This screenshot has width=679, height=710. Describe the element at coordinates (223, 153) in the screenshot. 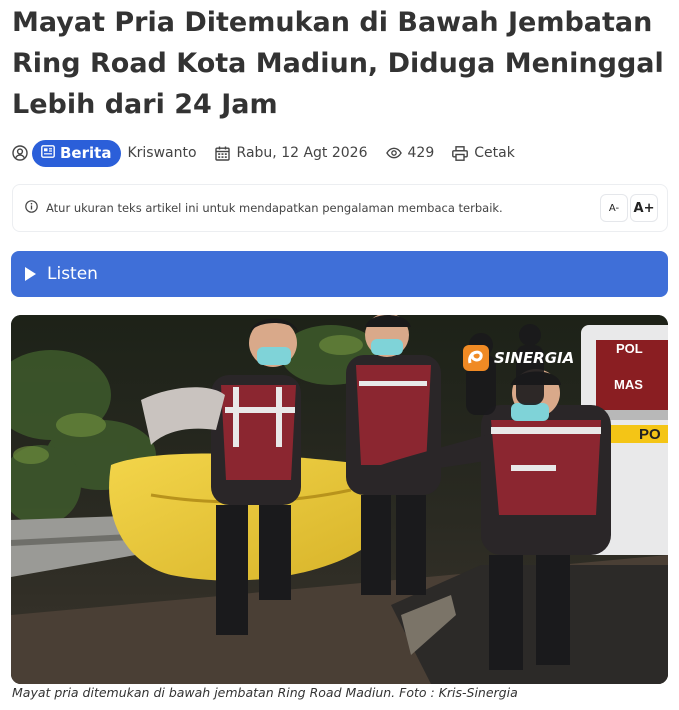

I see `calendar-icon` at that location.